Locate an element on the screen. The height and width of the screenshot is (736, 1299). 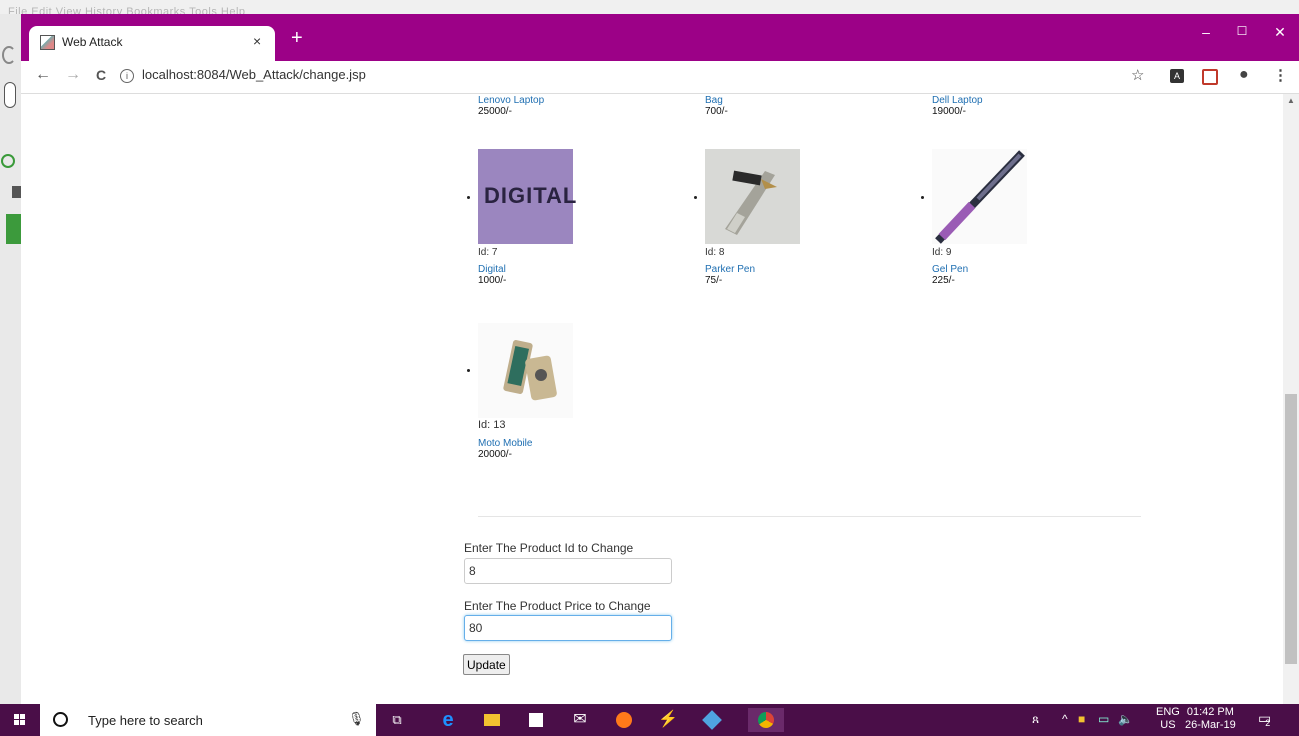
scroll-up-arrow-icon: ▲ is located at coordinates (1291, 100).